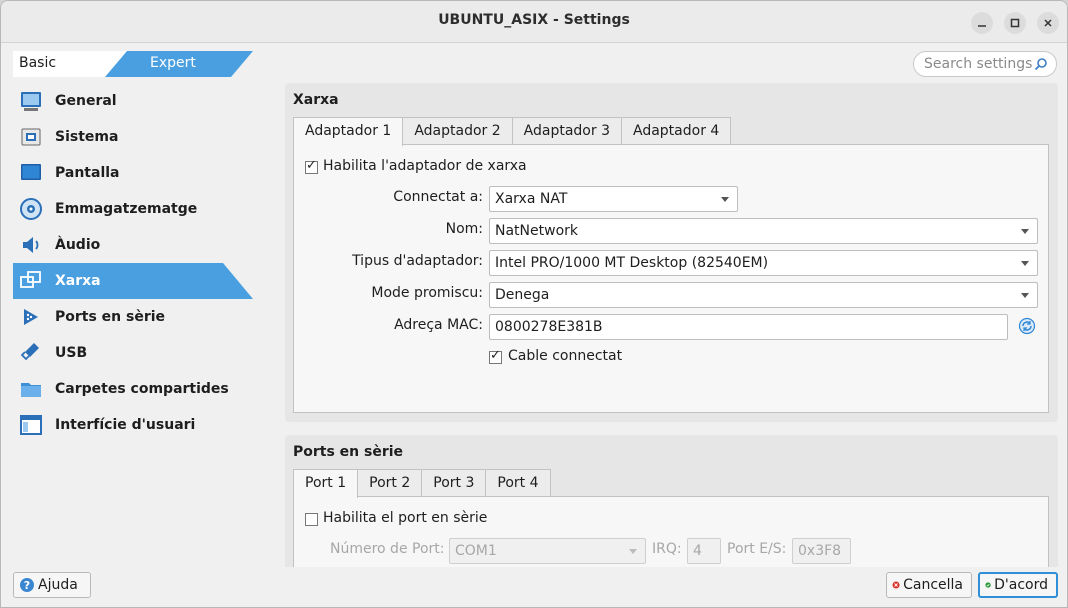 The image size is (1068, 608). I want to click on cancel-icon, so click(896, 585).